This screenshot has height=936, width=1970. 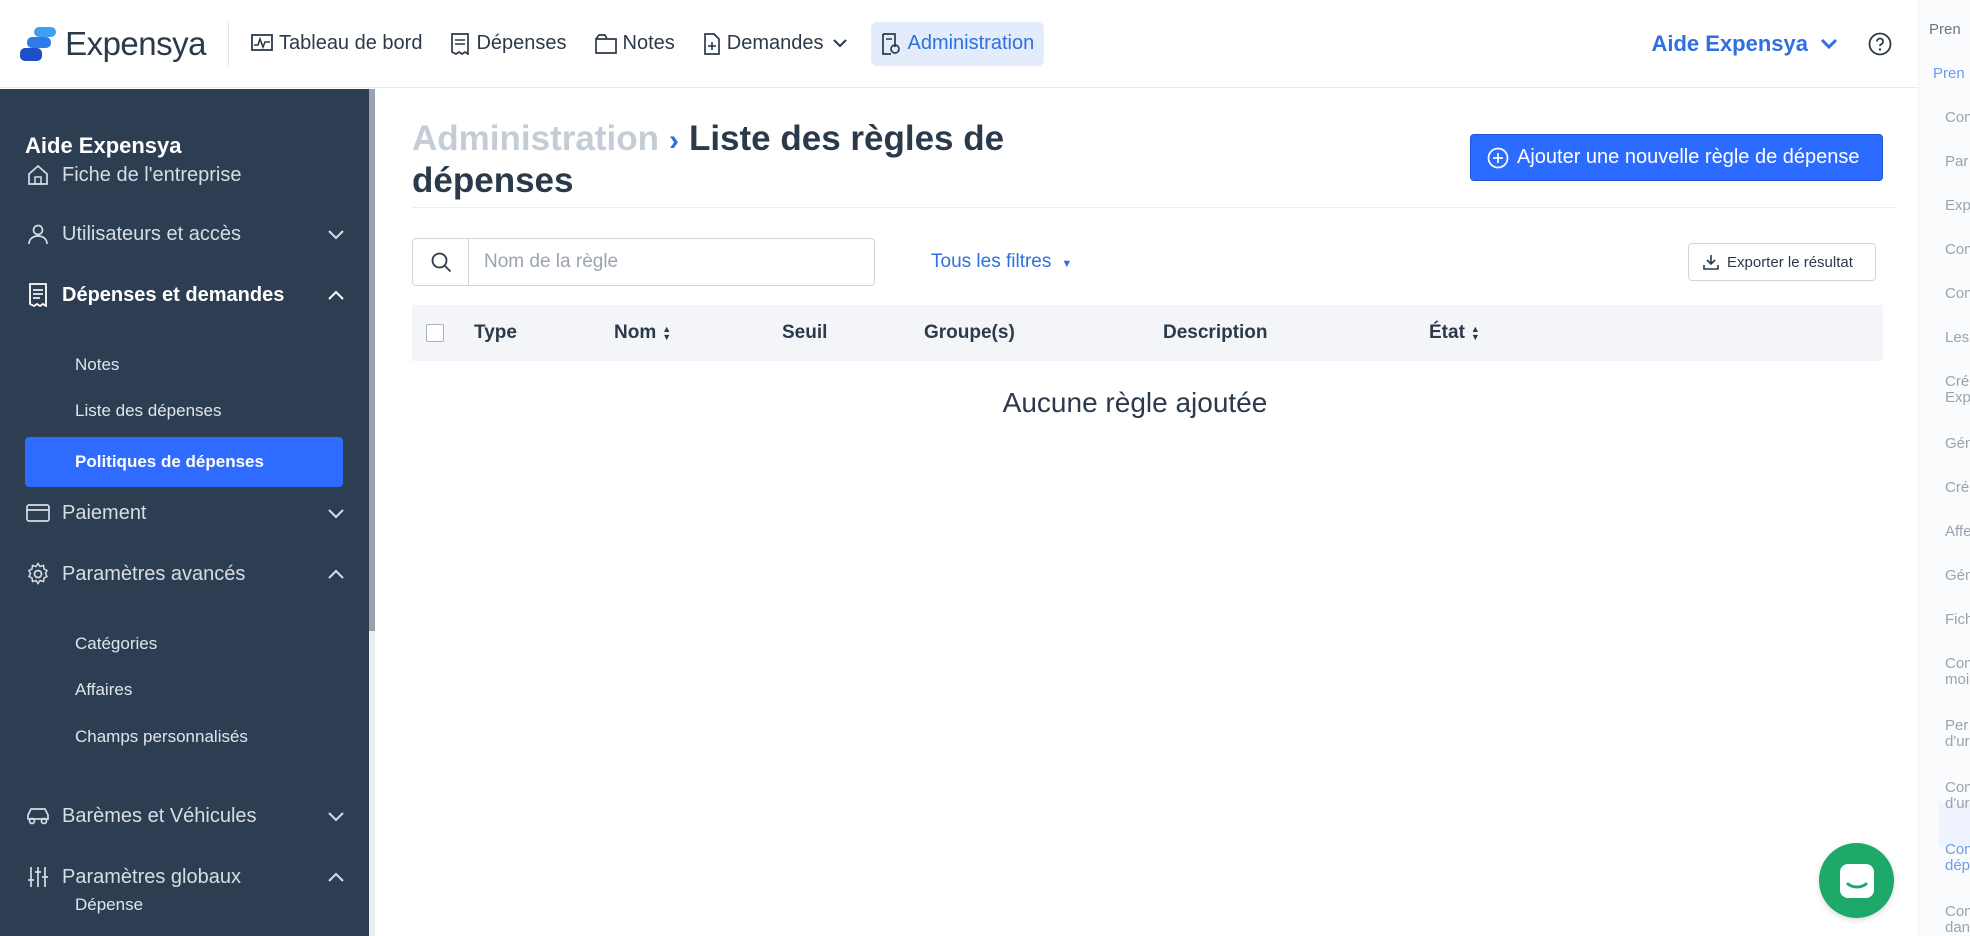 I want to click on sidebar-subitem-expense-list: Liste des dépenses, so click(x=148, y=411).